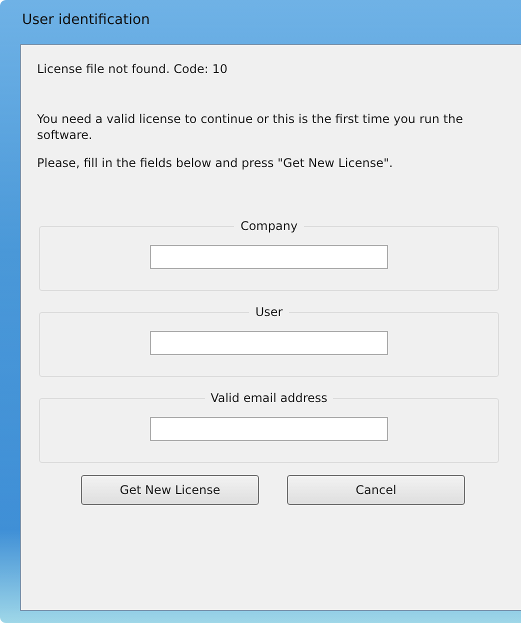  Describe the element at coordinates (269, 398) in the screenshot. I see `group-label: Valid email address` at that location.